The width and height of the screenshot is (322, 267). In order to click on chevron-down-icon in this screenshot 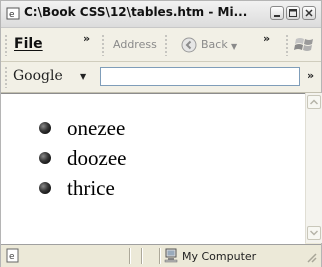, I will do `click(314, 233)`.